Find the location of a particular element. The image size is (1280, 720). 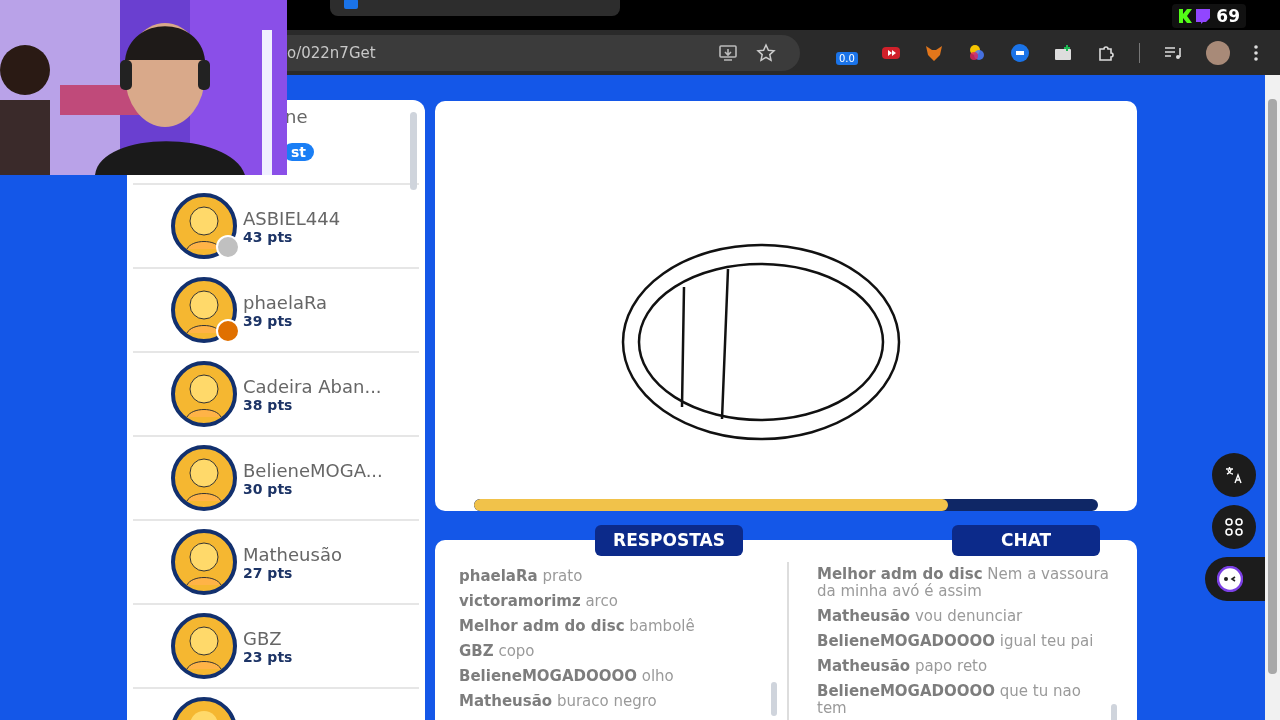

install-icon is located at coordinates (728, 52).